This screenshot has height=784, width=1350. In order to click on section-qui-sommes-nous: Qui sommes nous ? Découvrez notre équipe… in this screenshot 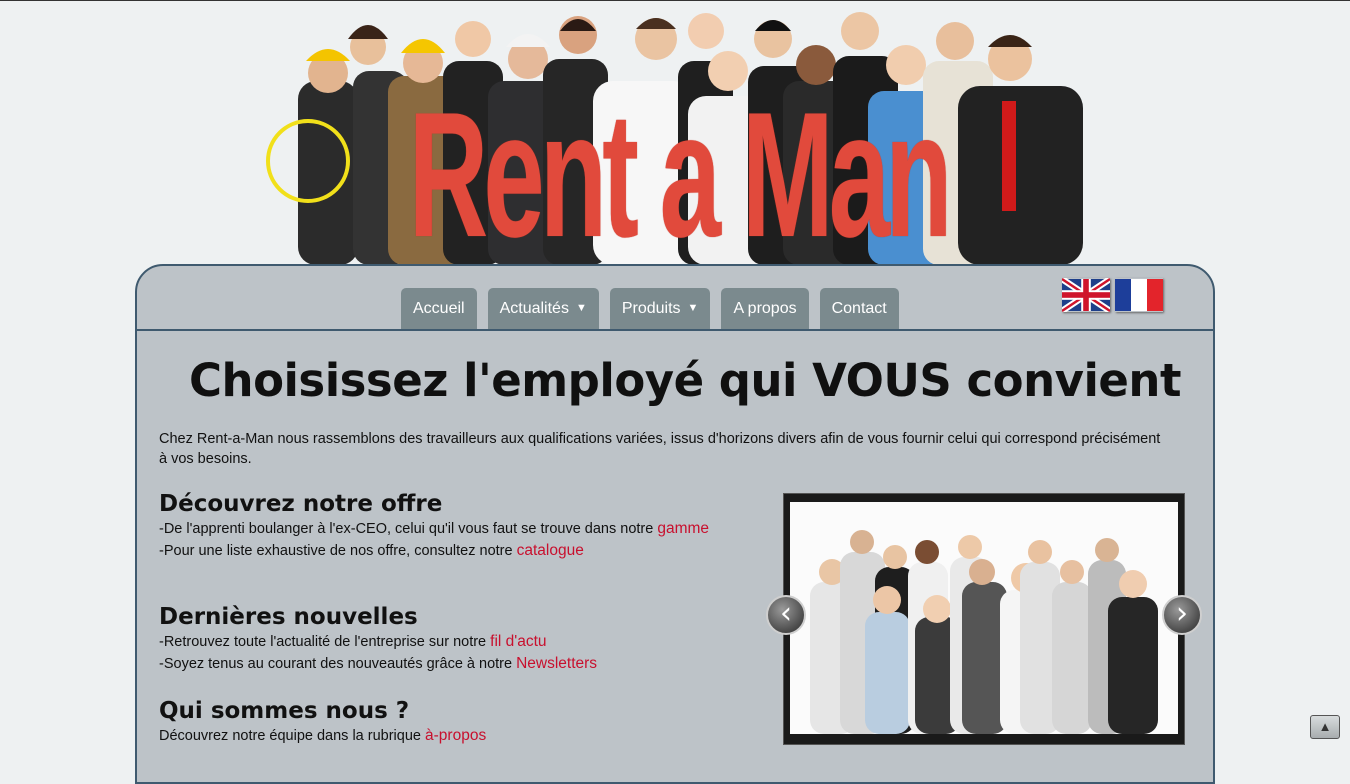, I will do `click(439, 722)`.